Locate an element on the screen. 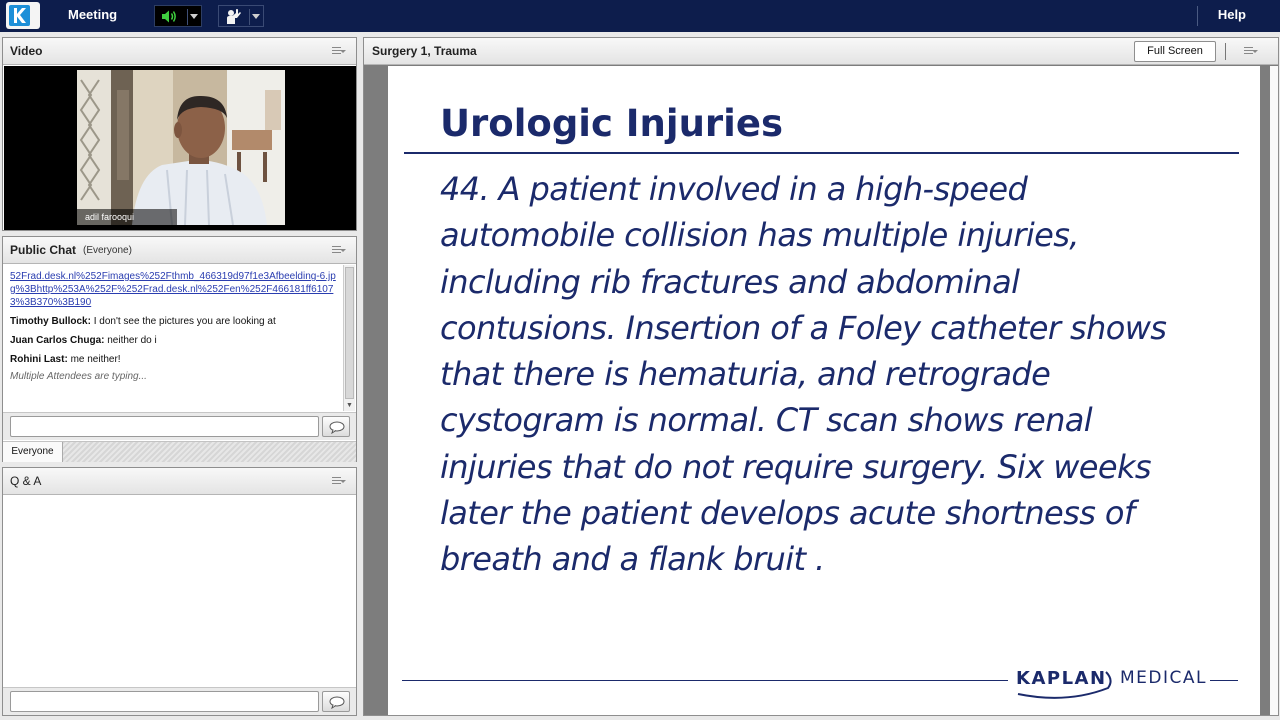 This screenshot has height=720, width=1280. participant-name: adil farooqui is located at coordinates (110, 217).